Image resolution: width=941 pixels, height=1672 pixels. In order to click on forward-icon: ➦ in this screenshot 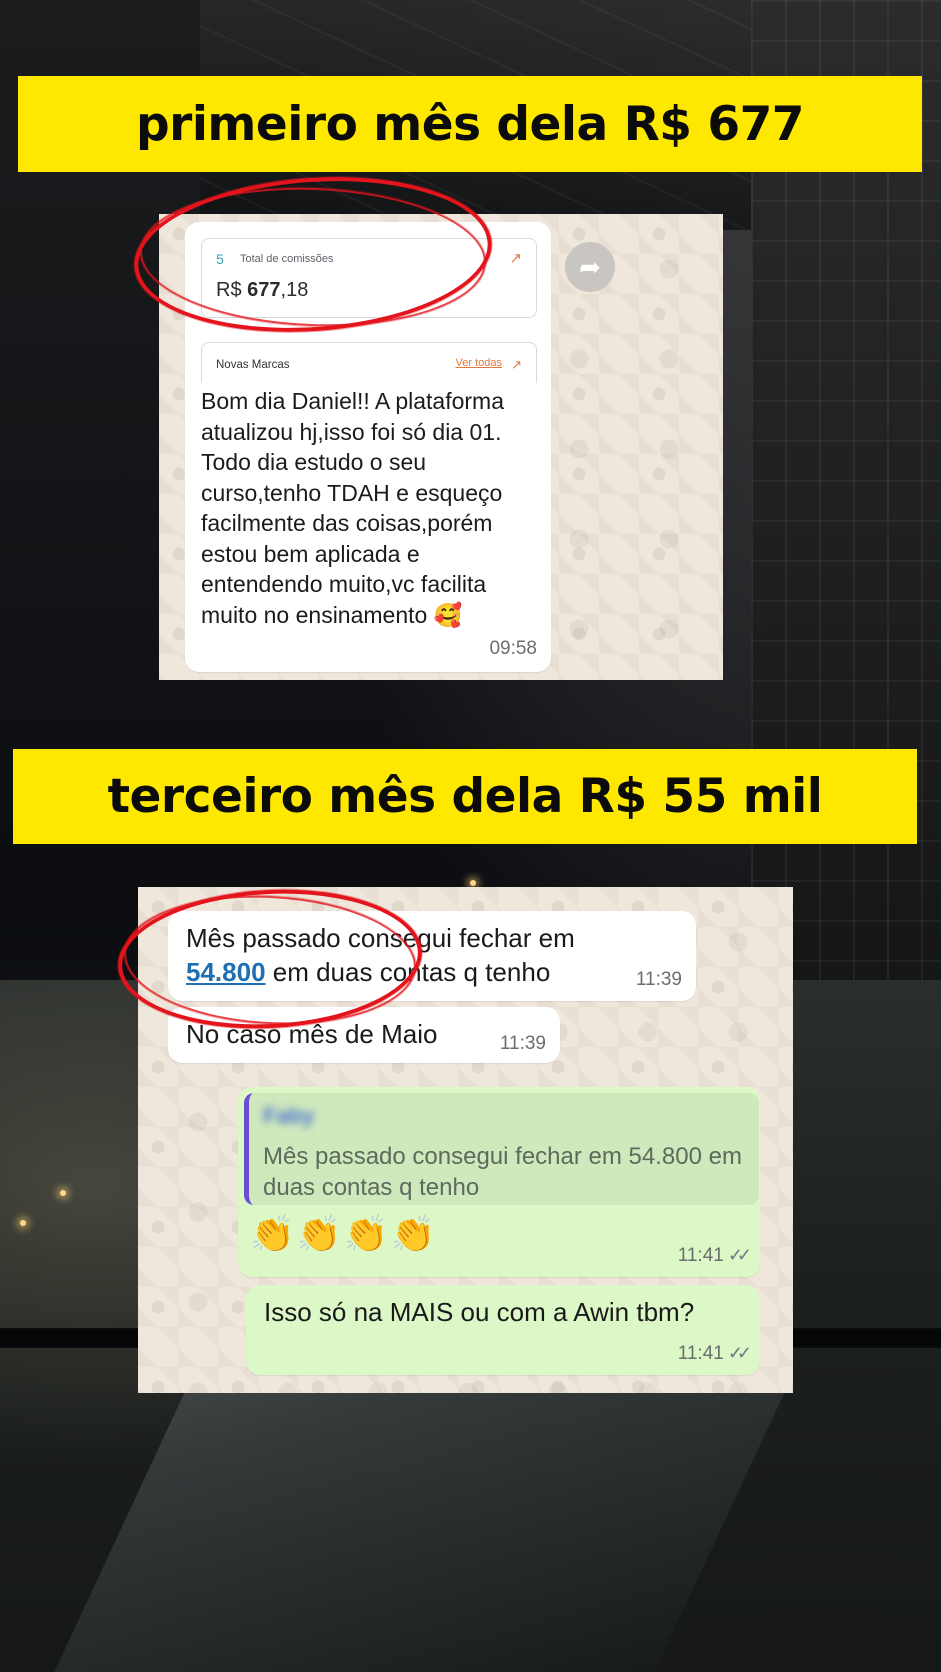, I will do `click(590, 267)`.